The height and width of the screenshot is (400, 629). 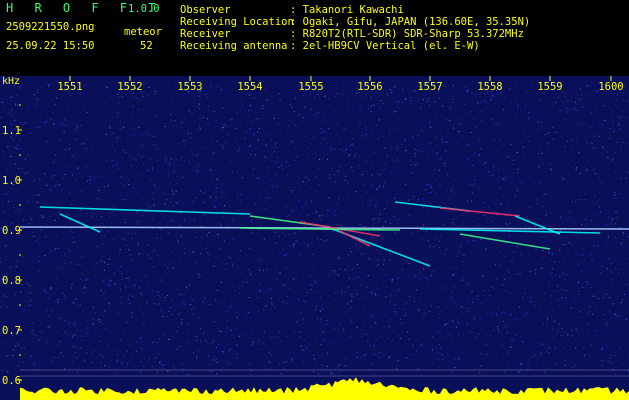 What do you see at coordinates (610, 87) in the screenshot?
I see `x-tick-label-1600: 1600` at bounding box center [610, 87].